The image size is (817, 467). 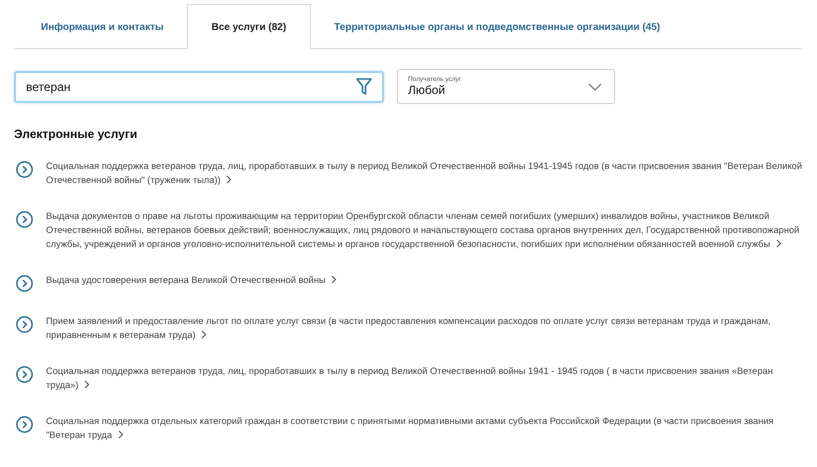 I want to click on section-title: Электронные услуги, so click(x=76, y=134).